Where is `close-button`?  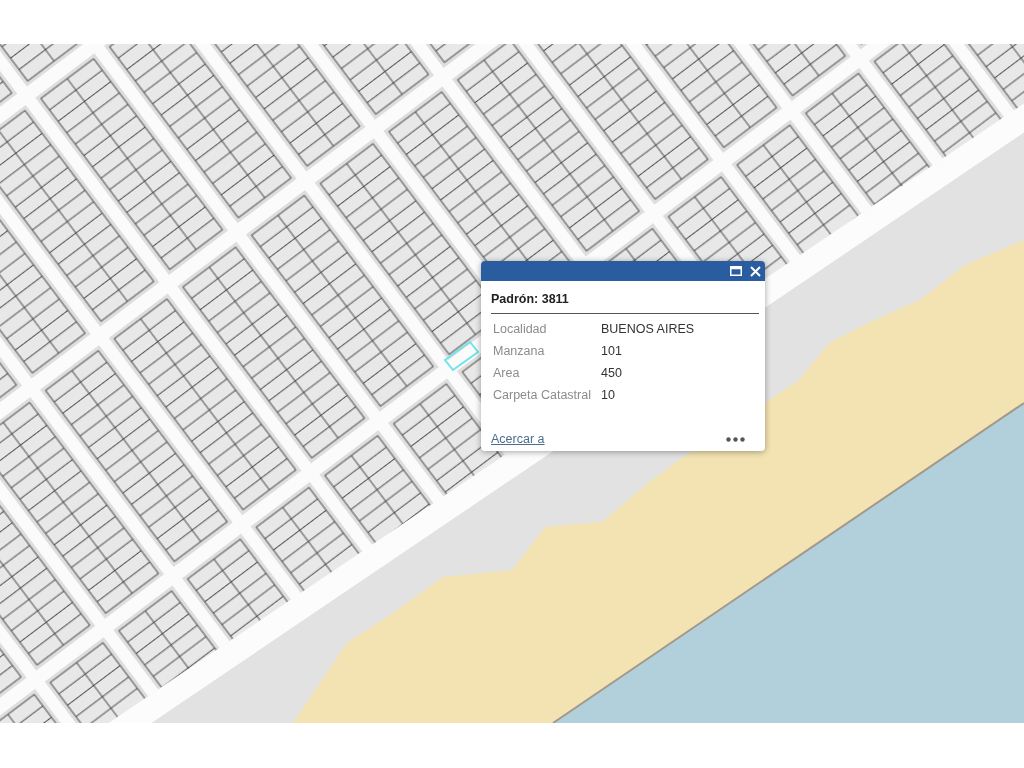
close-button is located at coordinates (755, 271).